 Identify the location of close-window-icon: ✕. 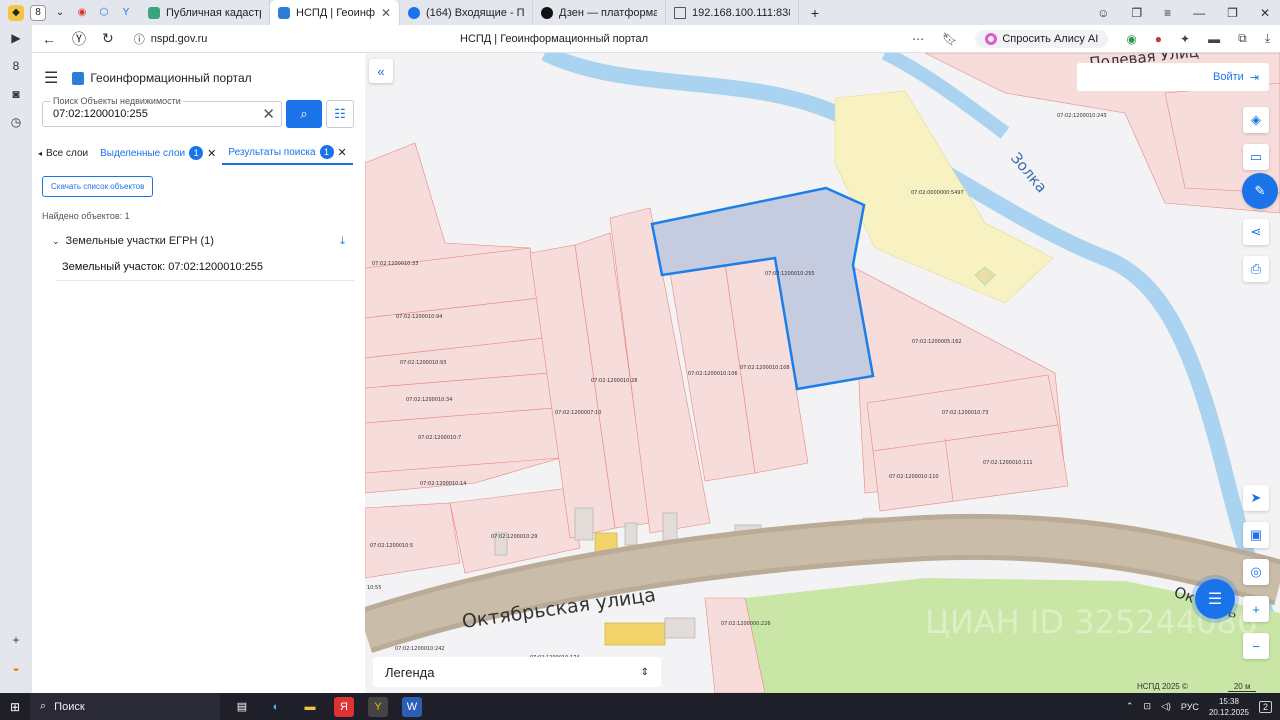
(1265, 13).